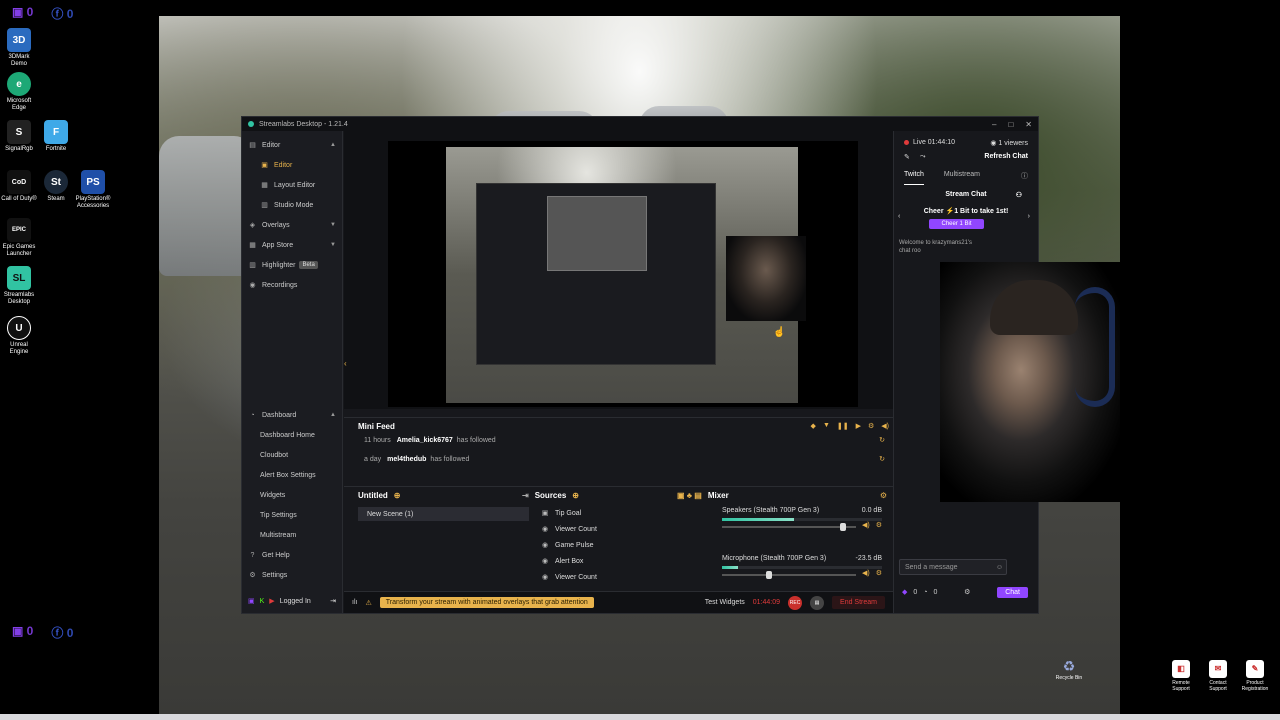 The height and width of the screenshot is (720, 1280). Describe the element at coordinates (813, 426) in the screenshot. I see `shield-icon: ◆` at that location.